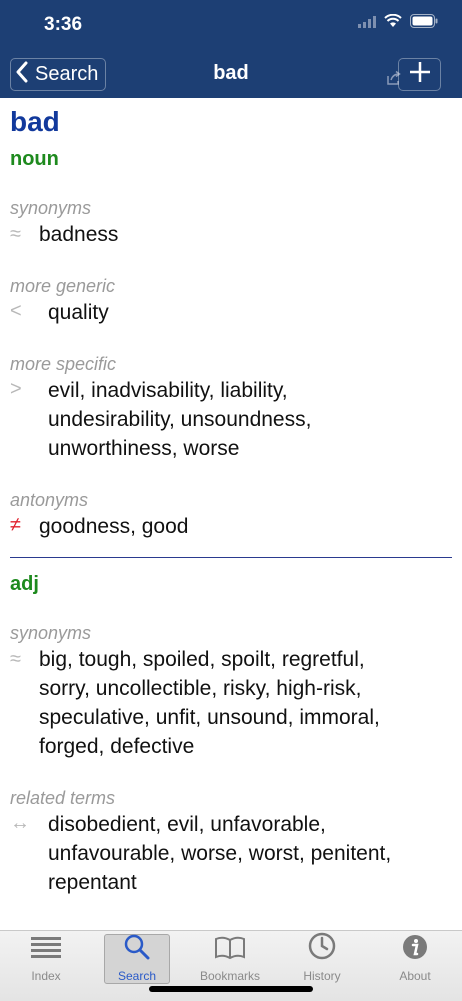 This screenshot has height=1001, width=462. What do you see at coordinates (63, 286) in the screenshot?
I see `section-label-more-generic: more generic` at bounding box center [63, 286].